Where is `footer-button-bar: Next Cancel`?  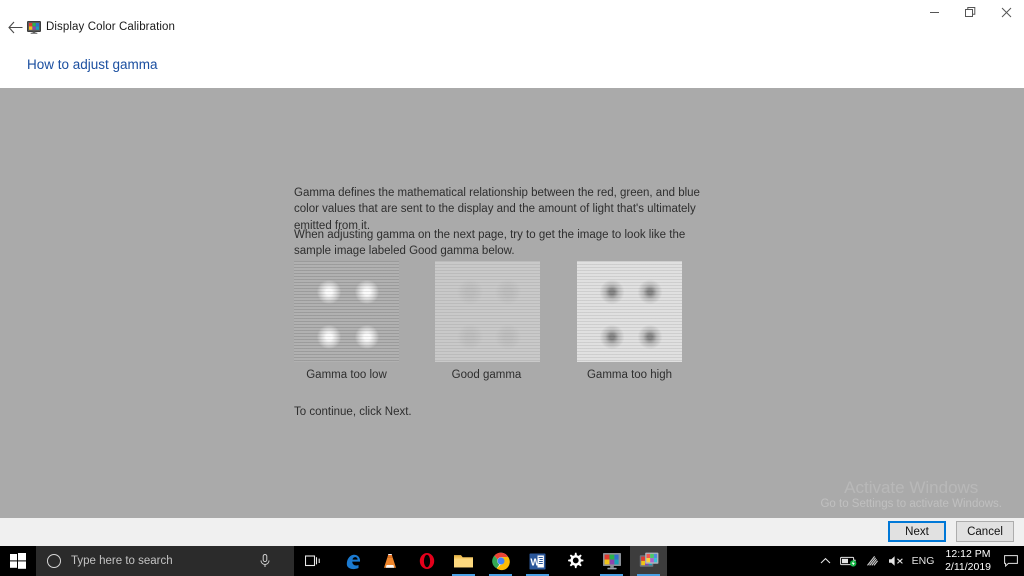
footer-button-bar: Next Cancel is located at coordinates (951, 531).